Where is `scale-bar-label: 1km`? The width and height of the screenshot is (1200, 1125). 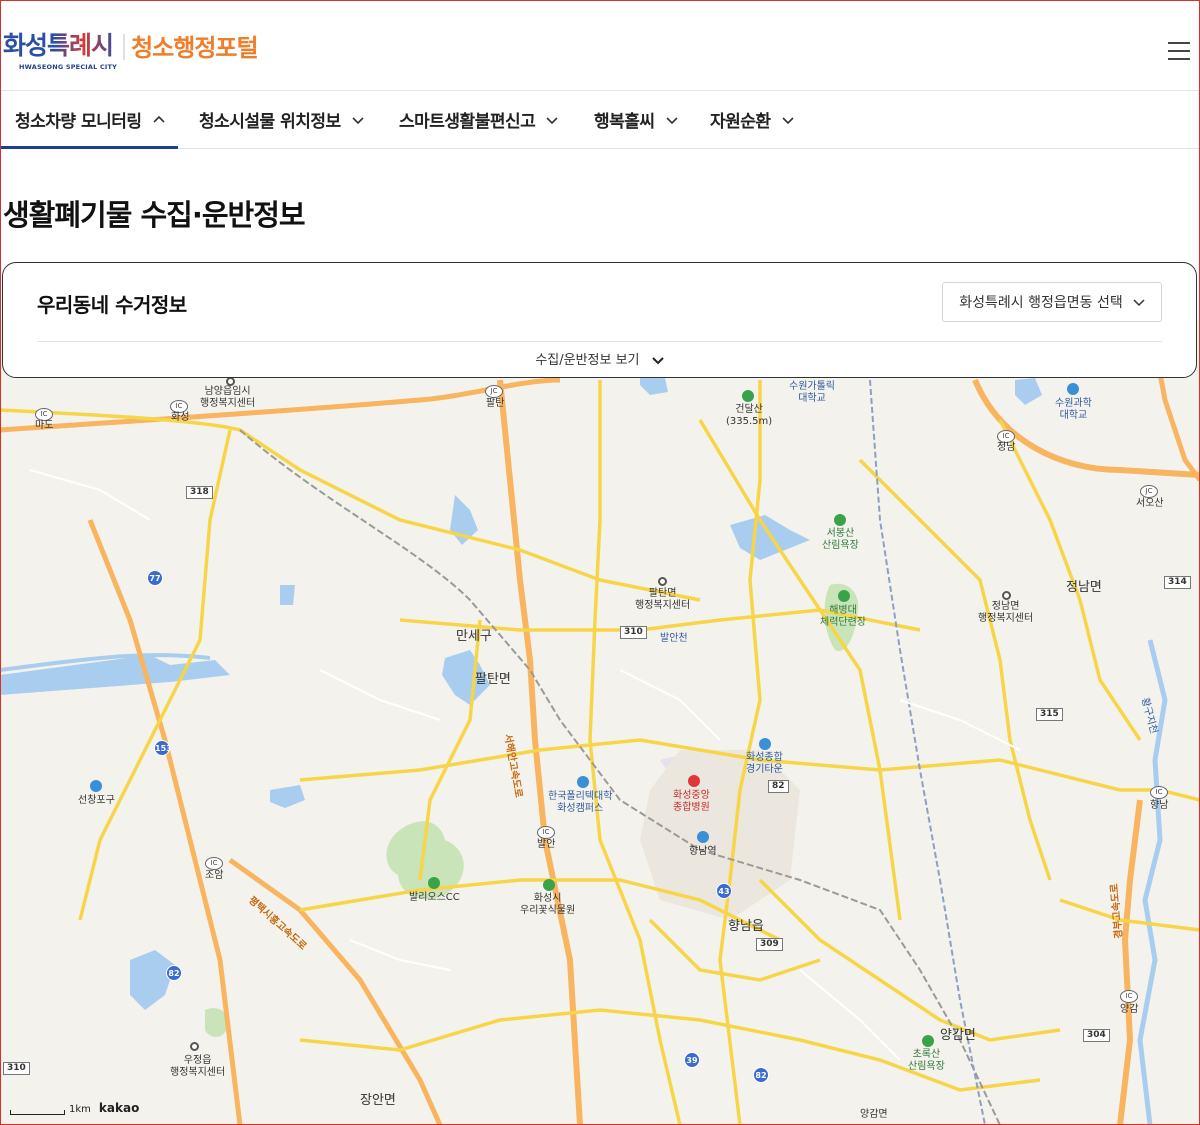
scale-bar-label: 1km is located at coordinates (80, 1109).